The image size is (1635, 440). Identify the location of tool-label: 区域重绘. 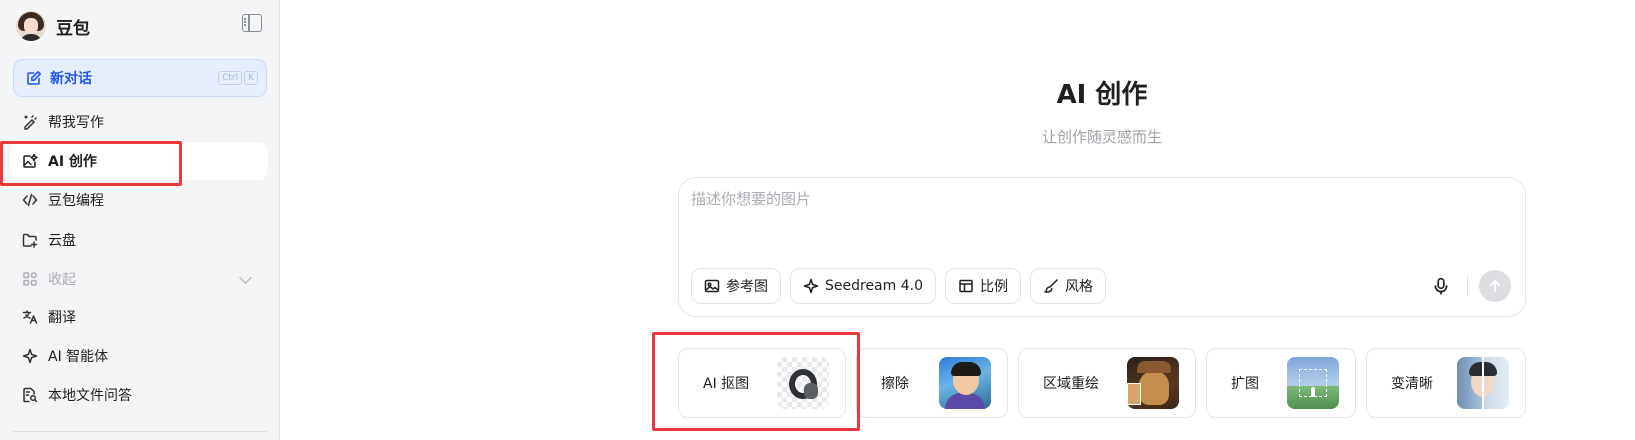
(1071, 384).